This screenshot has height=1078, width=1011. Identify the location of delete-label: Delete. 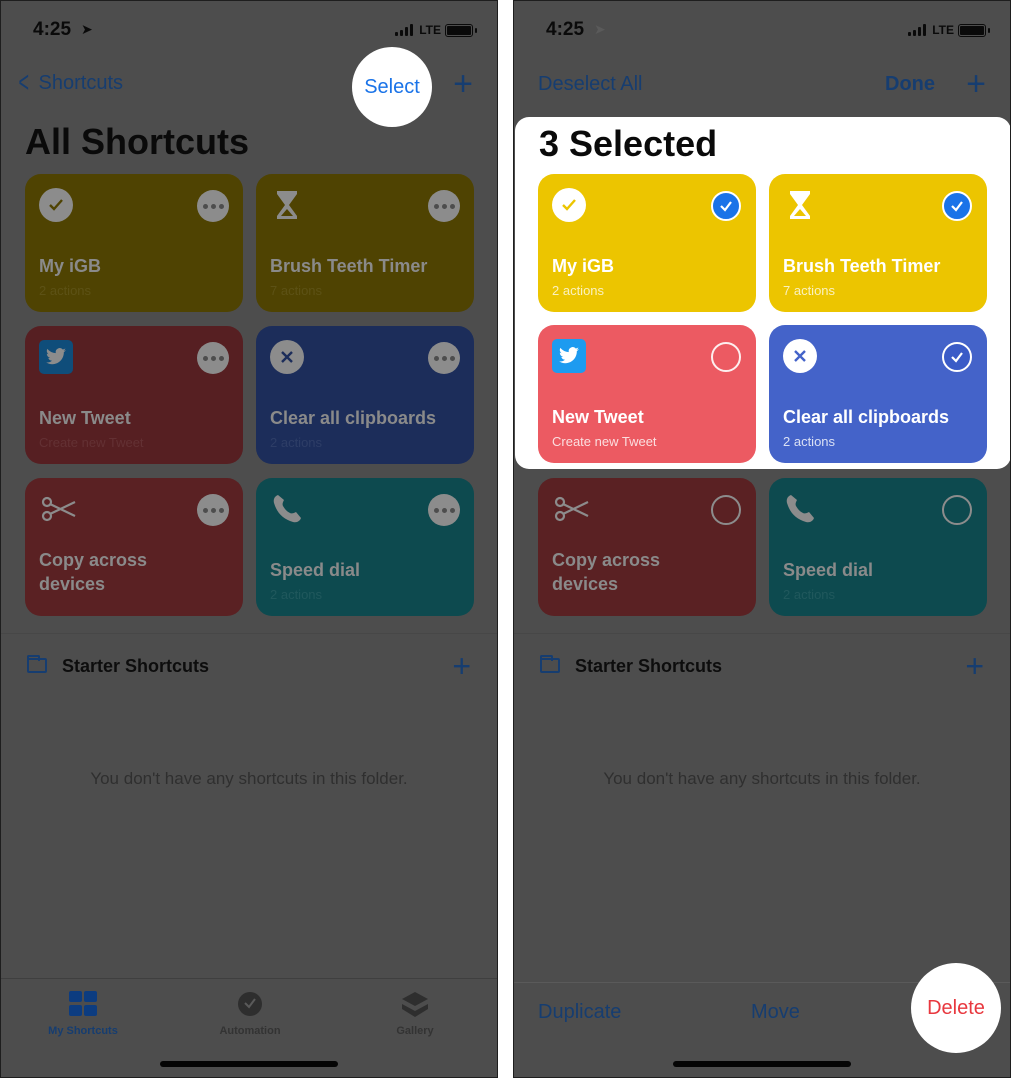
(956, 1007).